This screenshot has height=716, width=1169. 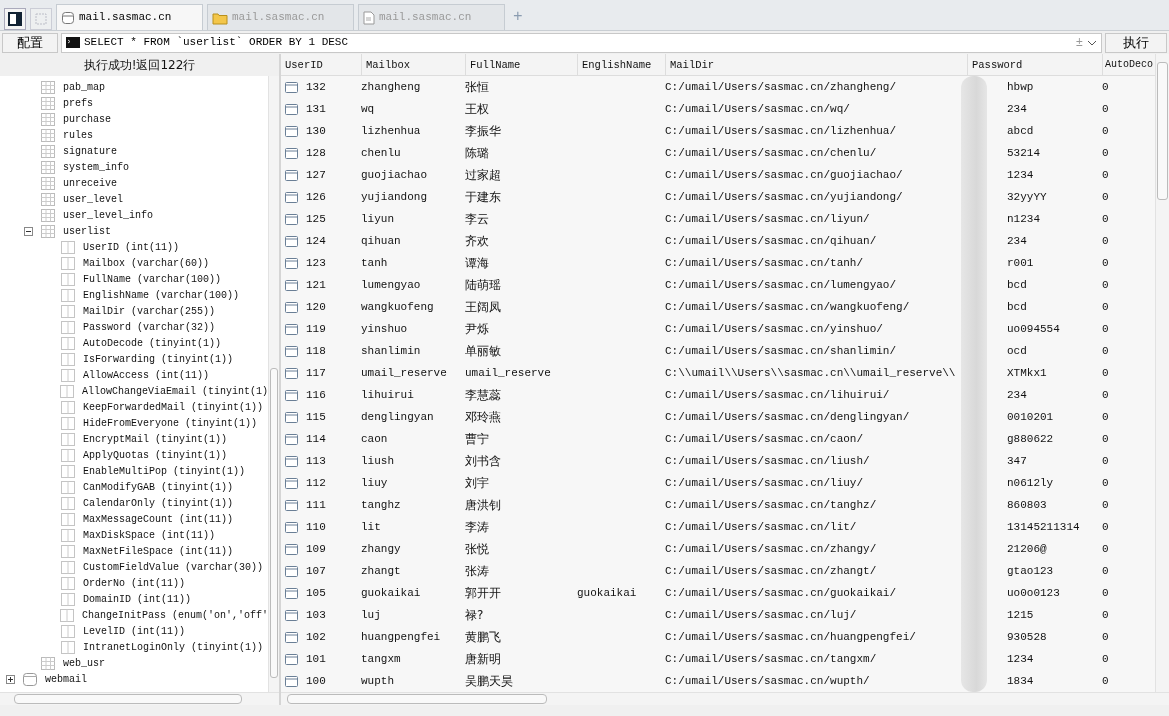 What do you see at coordinates (1020, 175) in the screenshot?
I see `table-cell-text: 1234` at bounding box center [1020, 175].